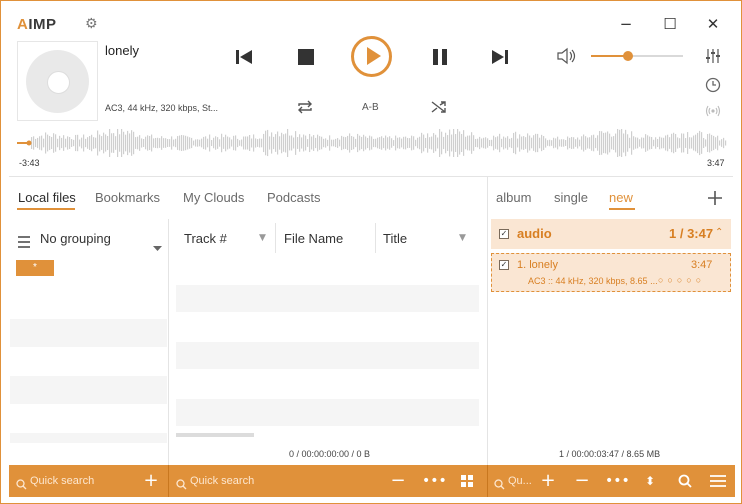  I want to click on equalizer-icon, so click(713, 58).